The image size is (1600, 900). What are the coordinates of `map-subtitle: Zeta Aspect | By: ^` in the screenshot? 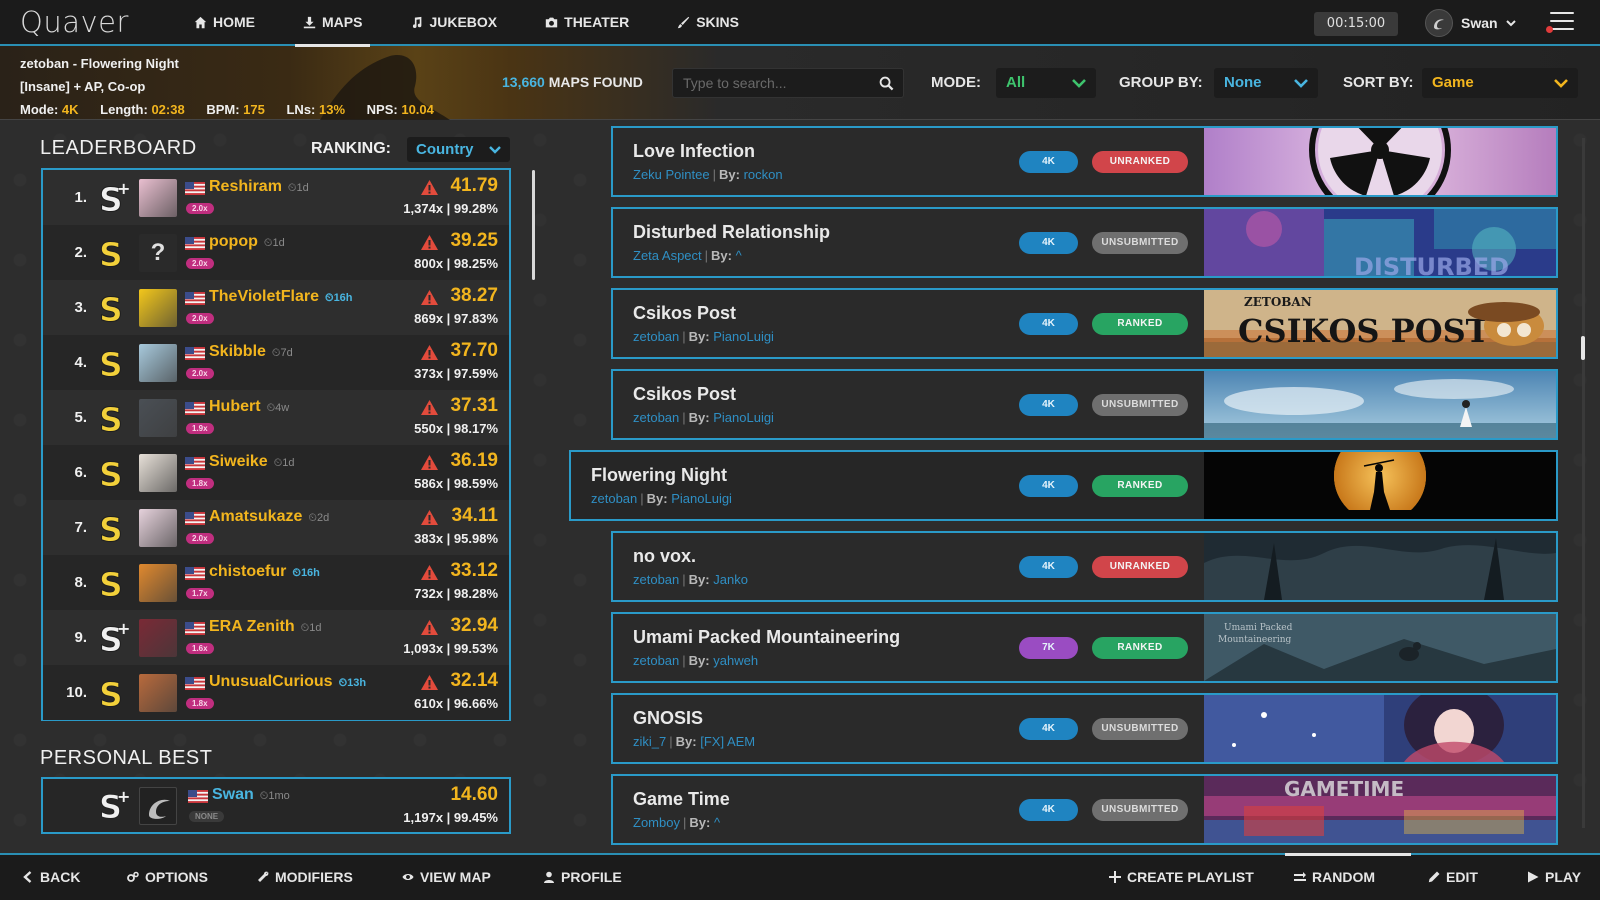 It's located at (687, 255).